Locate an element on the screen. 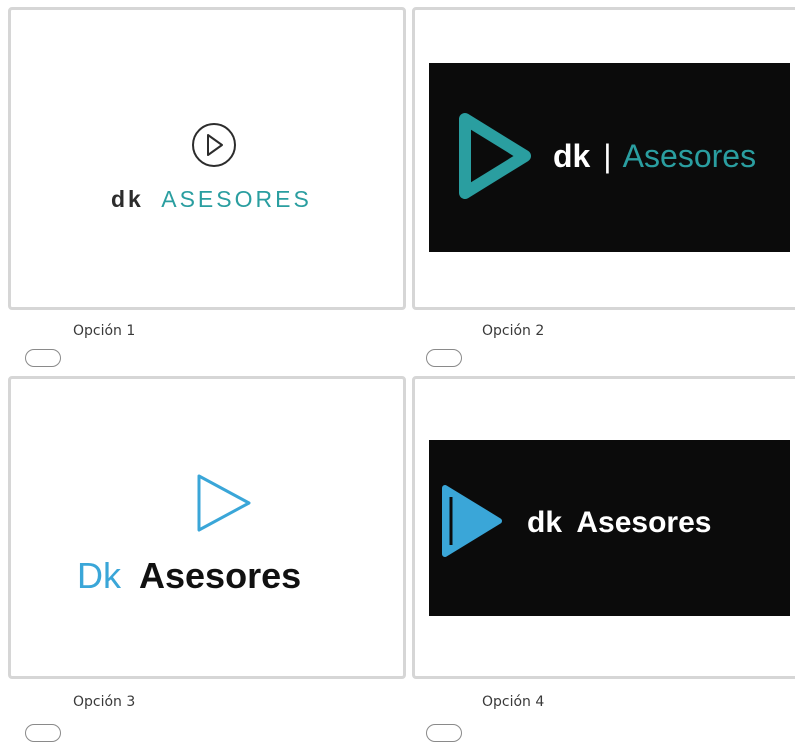 The width and height of the screenshot is (795, 754). option-3-radio is located at coordinates (43, 733).